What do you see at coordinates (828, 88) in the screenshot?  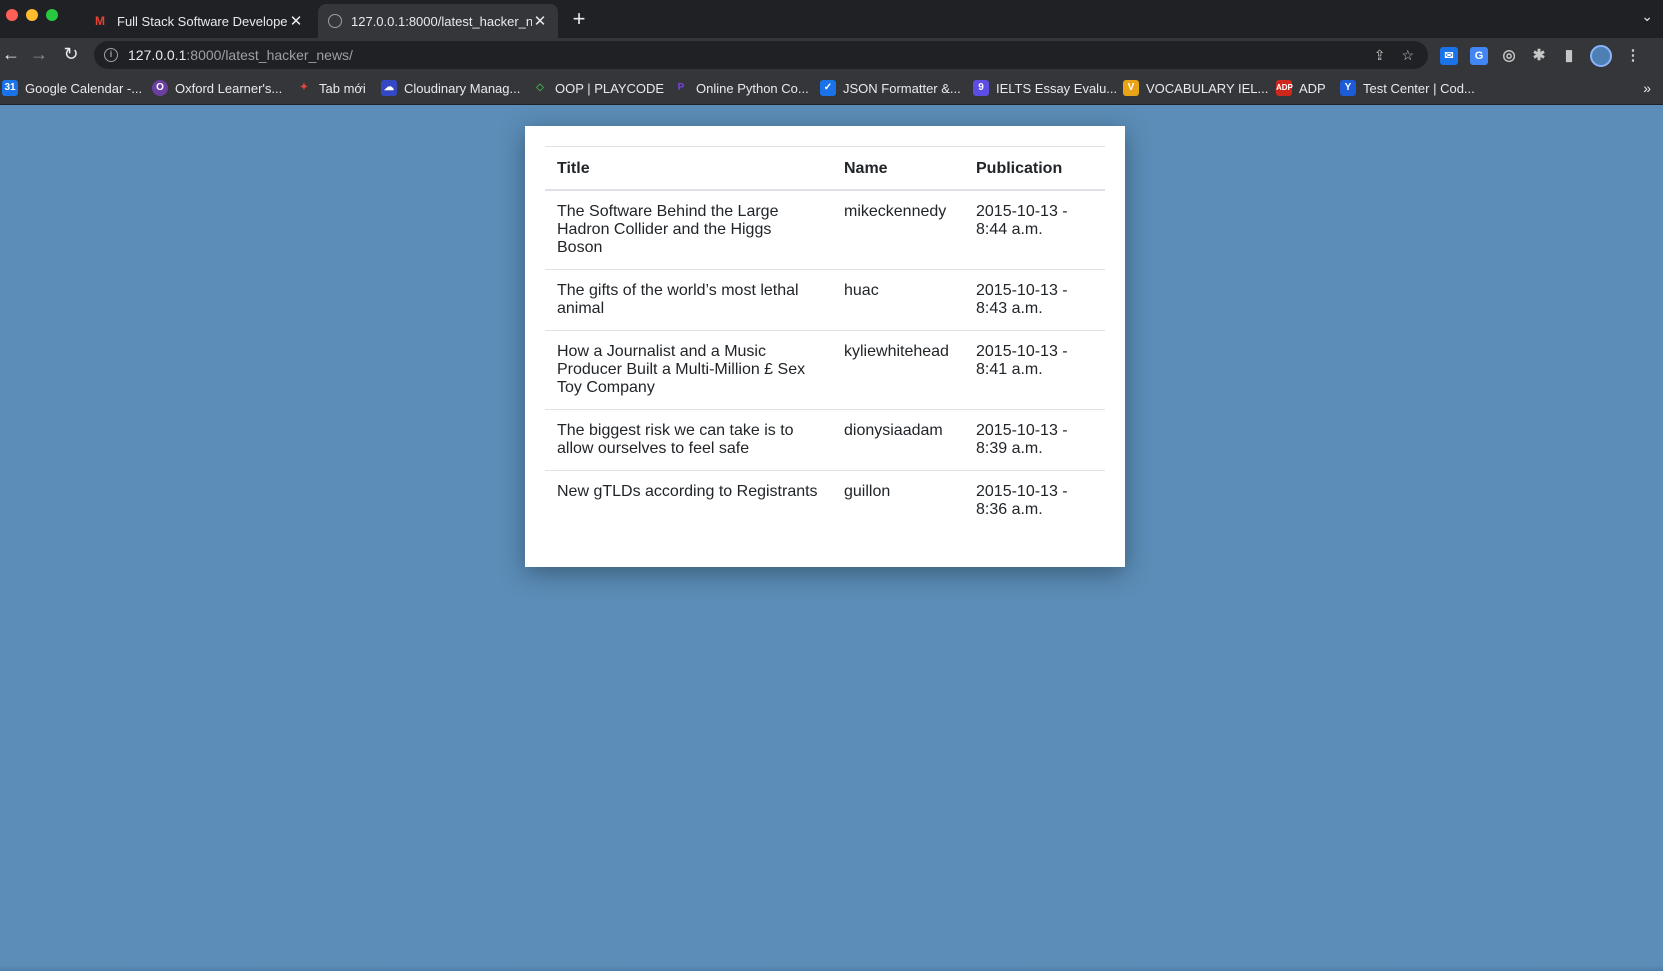 I see `check-icon: ✓` at bounding box center [828, 88].